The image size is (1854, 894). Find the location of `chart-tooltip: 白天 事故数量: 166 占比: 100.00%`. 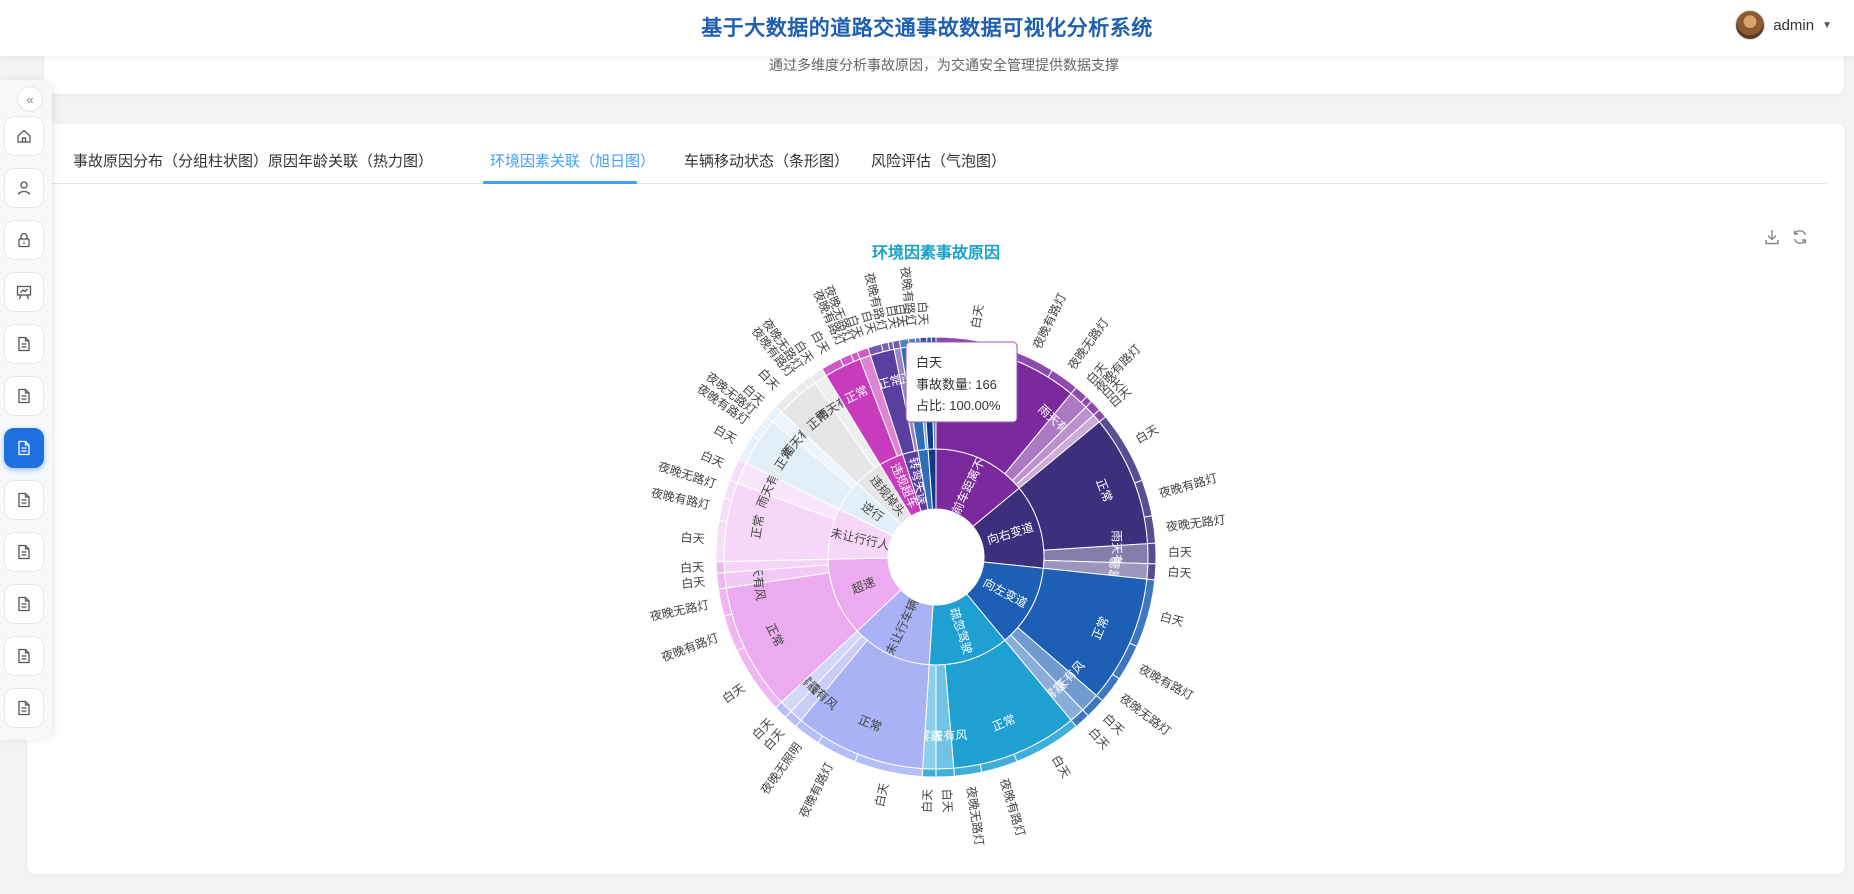

chart-tooltip: 白天 事故数量: 166 占比: 100.00% is located at coordinates (961, 382).